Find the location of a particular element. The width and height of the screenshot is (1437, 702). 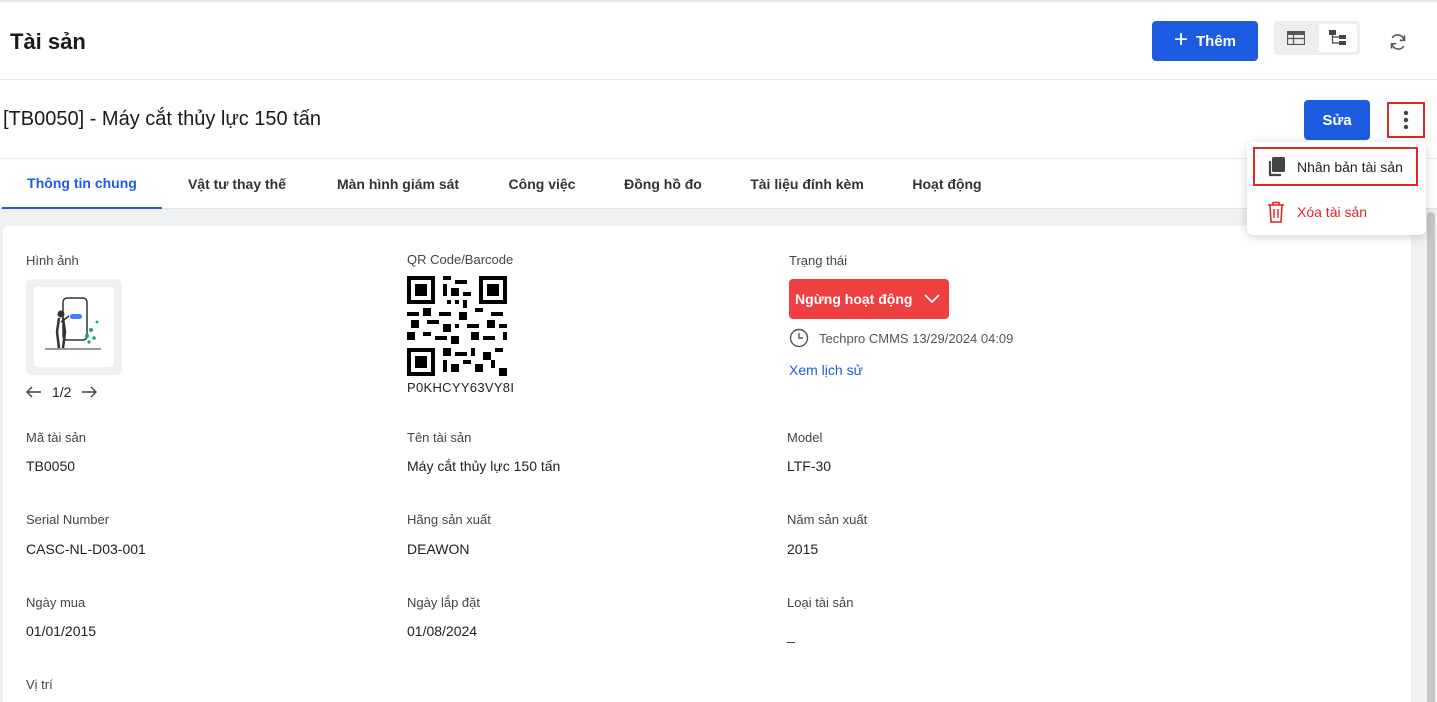

status-meta-text: Techpro CMMS 13/29/2024 04:09 is located at coordinates (916, 338).